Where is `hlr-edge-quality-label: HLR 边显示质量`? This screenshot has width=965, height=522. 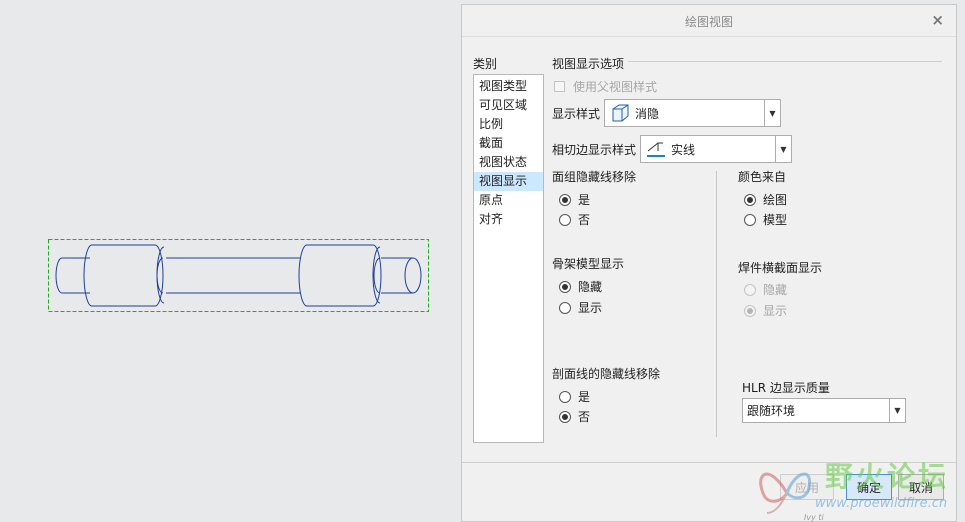
hlr-edge-quality-label: HLR 边显示质量 is located at coordinates (786, 388).